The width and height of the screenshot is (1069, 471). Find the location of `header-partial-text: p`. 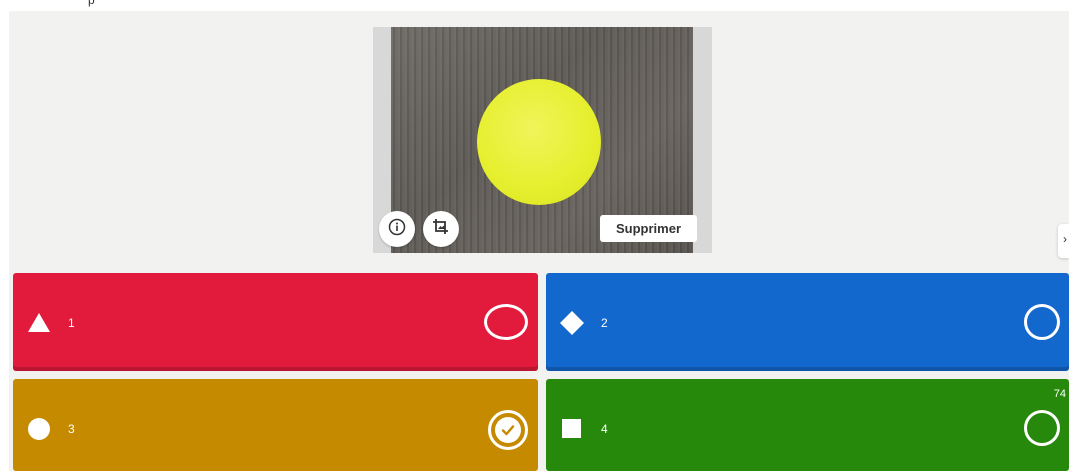

header-partial-text: p is located at coordinates (91, 3).